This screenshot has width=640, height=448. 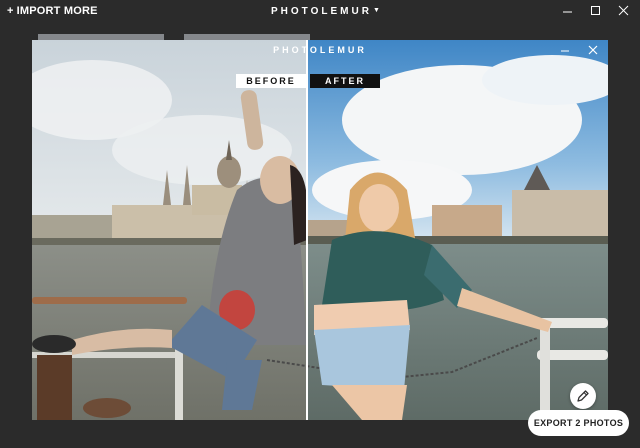 I want to click on app-title: PHOTOLEMUR, so click(x=321, y=11).